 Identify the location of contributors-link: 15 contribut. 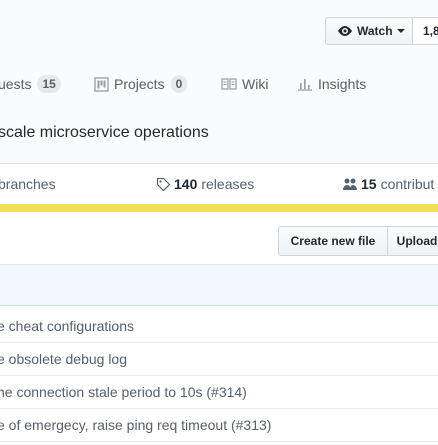
(388, 184).